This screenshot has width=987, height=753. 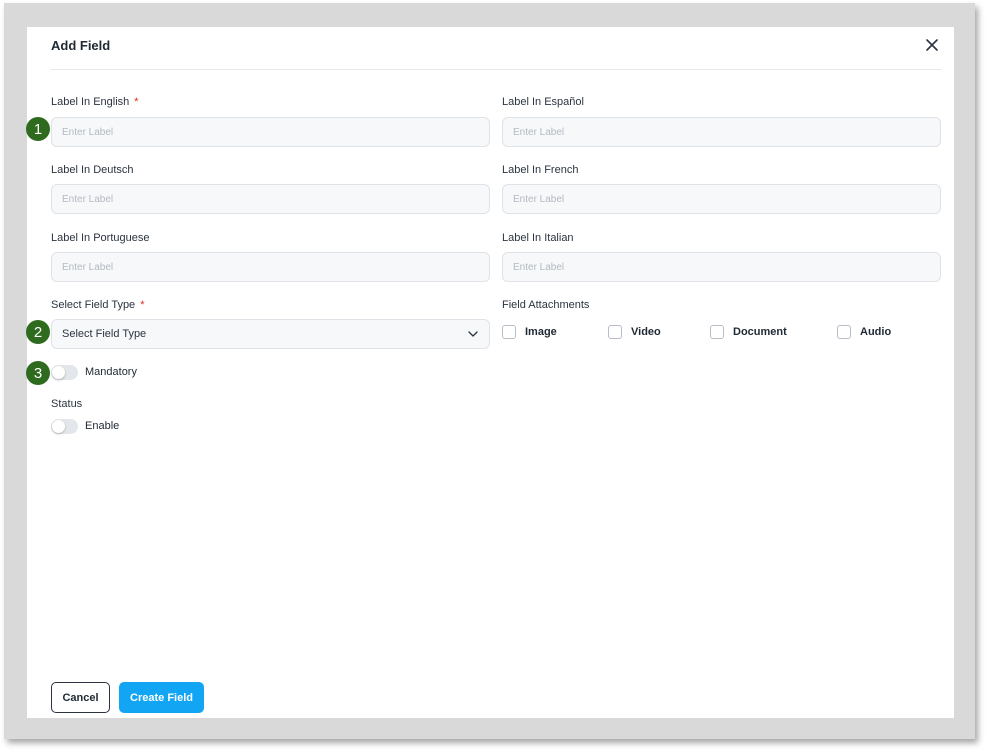 What do you see at coordinates (496, 69) in the screenshot?
I see `header-divider` at bounding box center [496, 69].